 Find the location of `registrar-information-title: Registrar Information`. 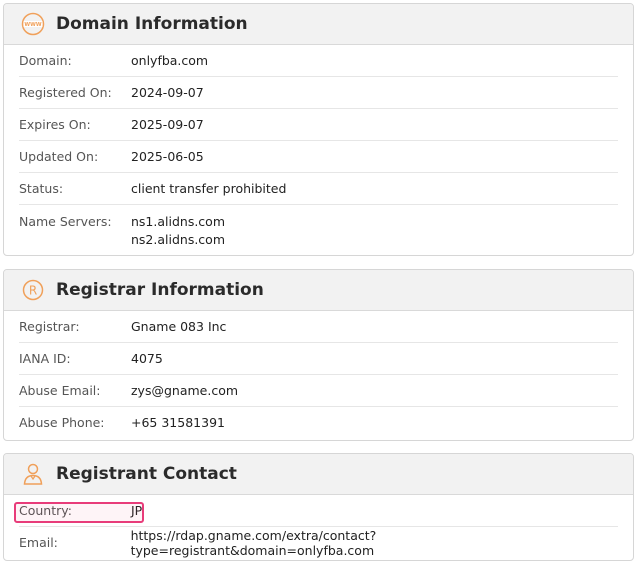

registrar-information-title: Registrar Information is located at coordinates (160, 290).